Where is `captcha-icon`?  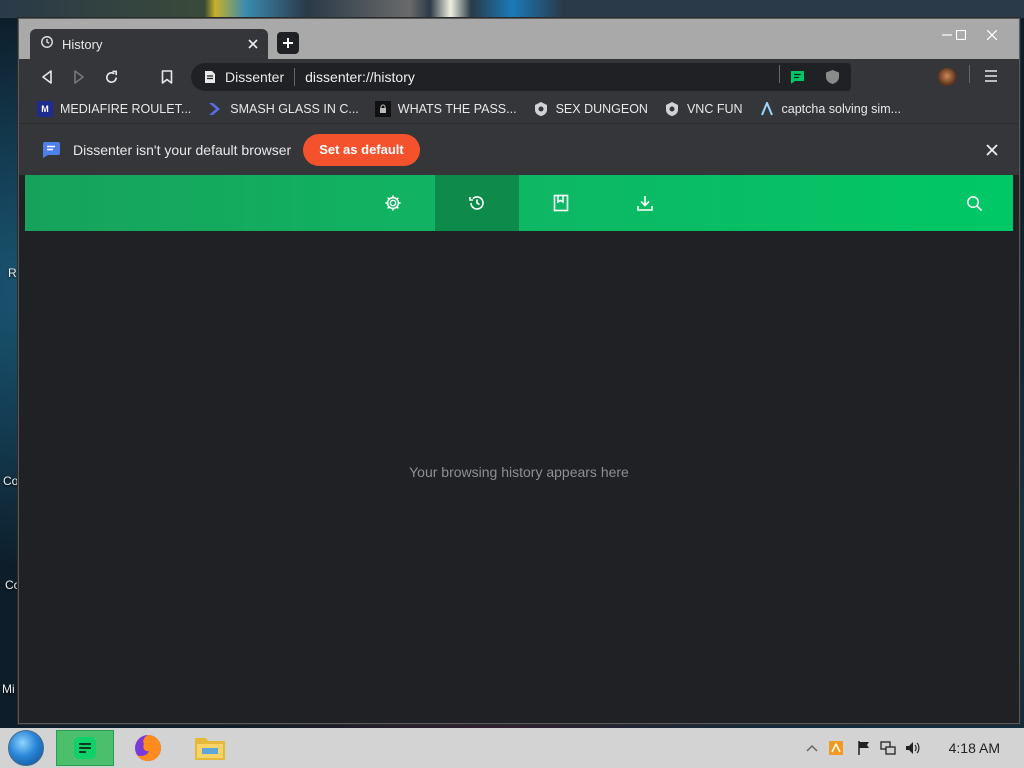
captcha-icon is located at coordinates (767, 109).